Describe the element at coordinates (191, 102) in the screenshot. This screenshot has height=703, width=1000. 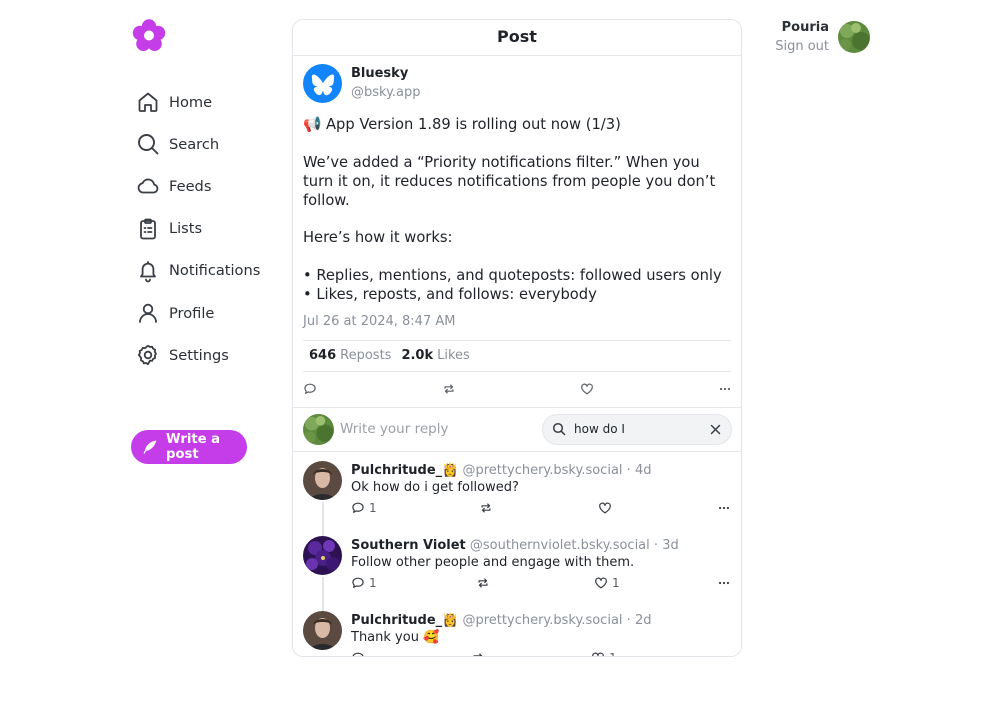
I see `nav-label: Home` at that location.